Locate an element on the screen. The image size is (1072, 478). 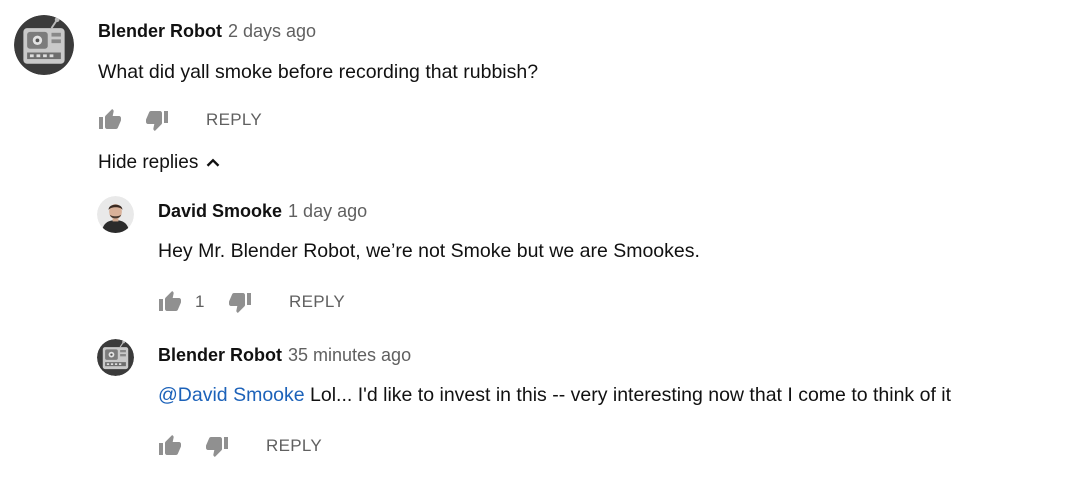
chevron-up-icon is located at coordinates (213, 162).